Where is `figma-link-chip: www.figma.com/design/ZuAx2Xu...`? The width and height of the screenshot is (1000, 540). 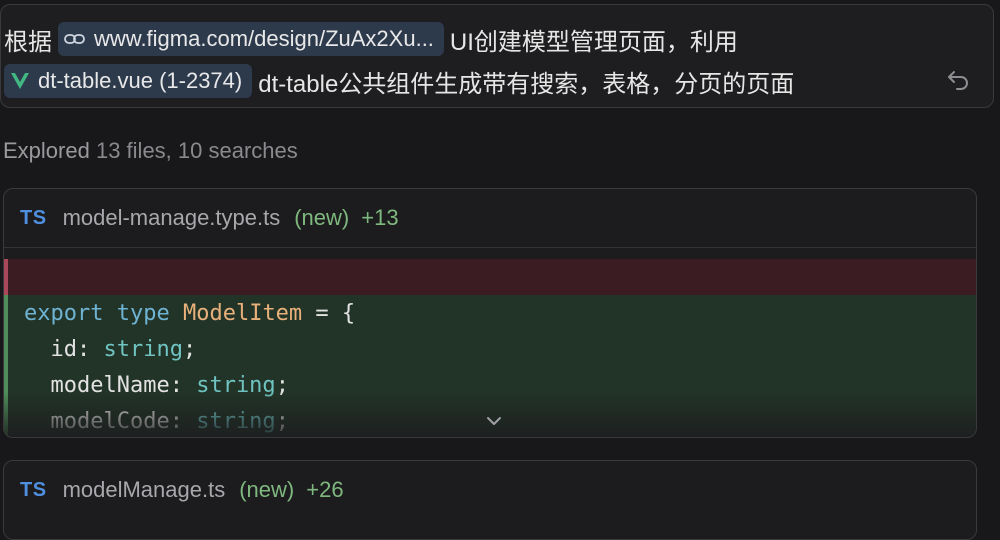
figma-link-chip: www.figma.com/design/ZuAx2Xu... is located at coordinates (251, 39).